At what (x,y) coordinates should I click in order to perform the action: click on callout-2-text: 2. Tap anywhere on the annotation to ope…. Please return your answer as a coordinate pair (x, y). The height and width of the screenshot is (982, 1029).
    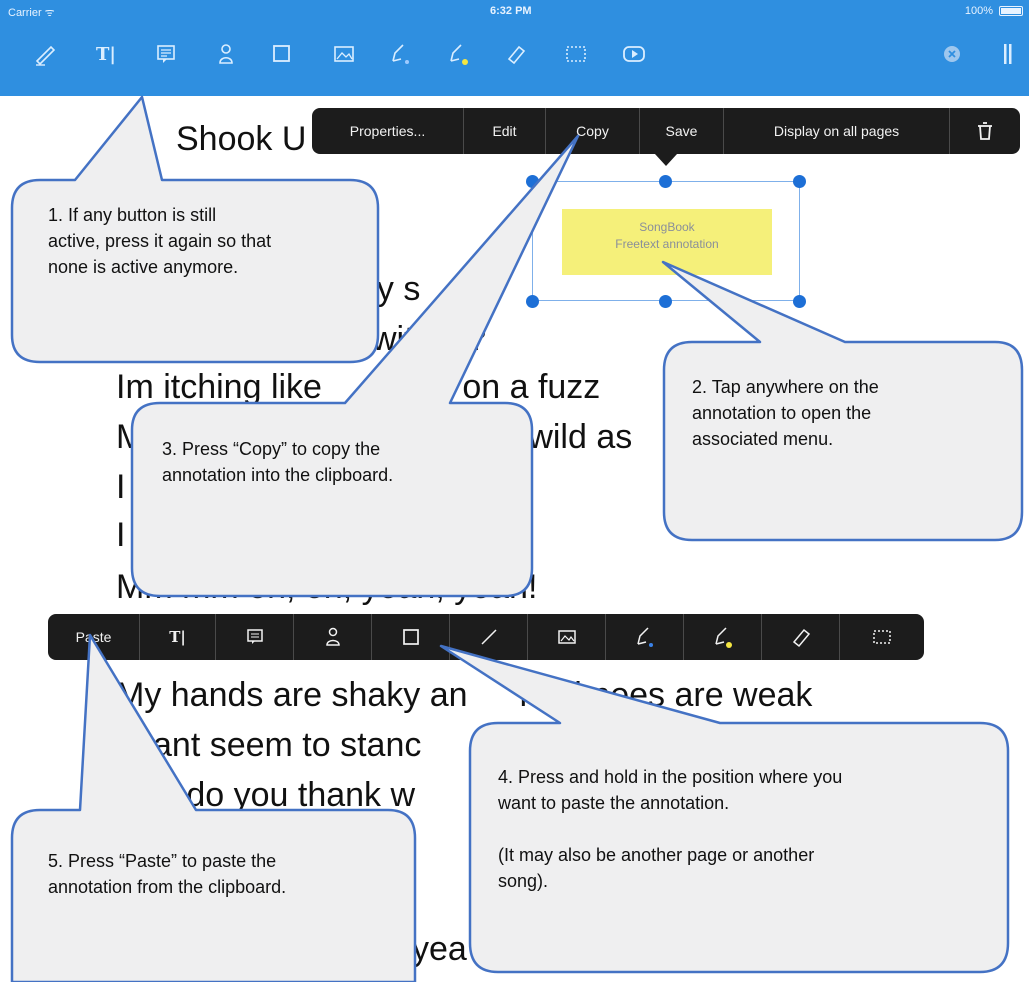
    Looking at the image, I should click on (785, 413).